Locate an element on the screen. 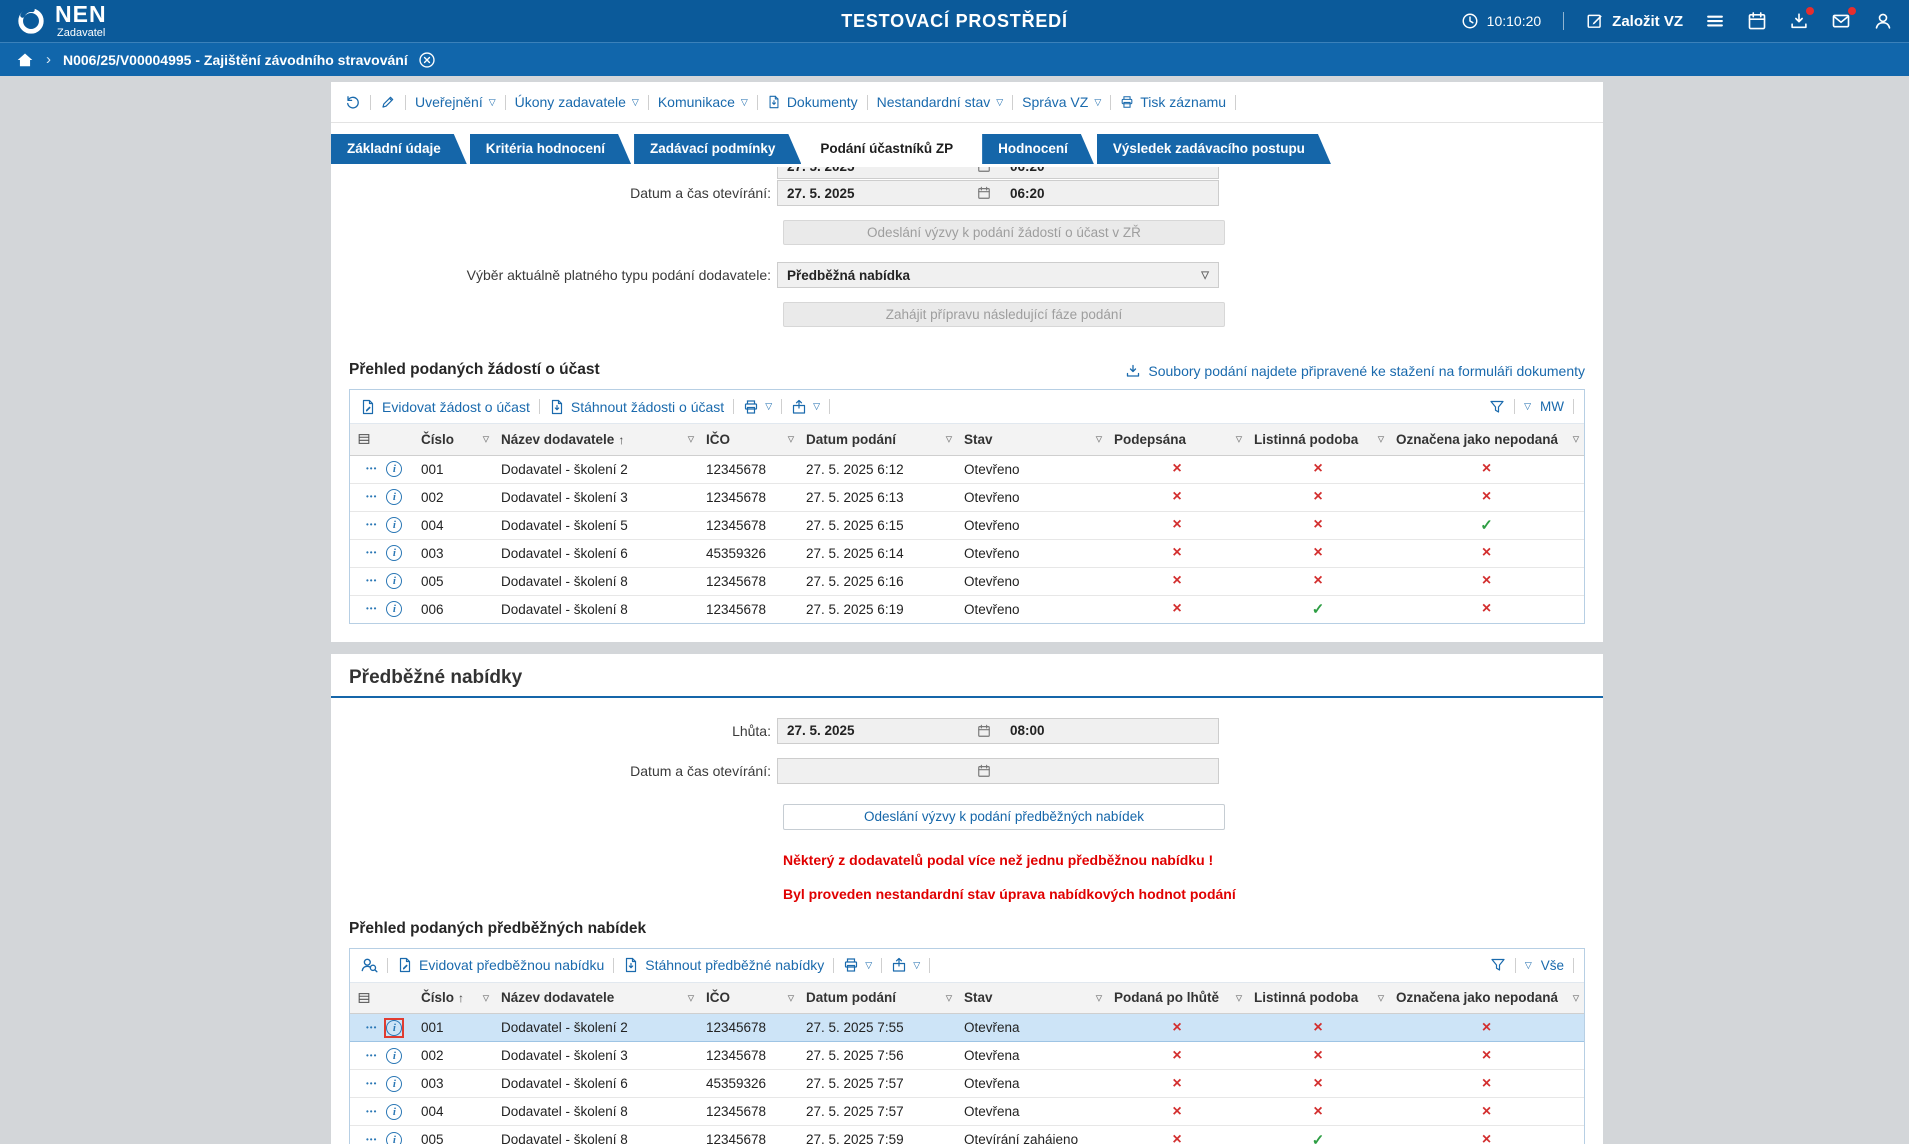 The height and width of the screenshot is (1144, 1909). tab-zadavaci-podminky: Zadávací podmínky is located at coordinates (717, 149).